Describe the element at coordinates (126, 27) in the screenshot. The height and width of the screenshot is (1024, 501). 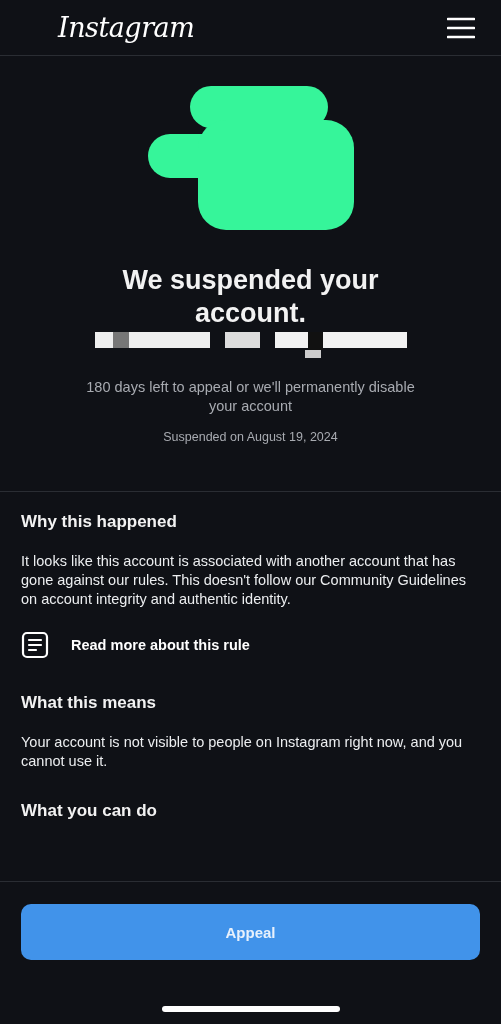
I see `instagram-logo: Instagram` at that location.